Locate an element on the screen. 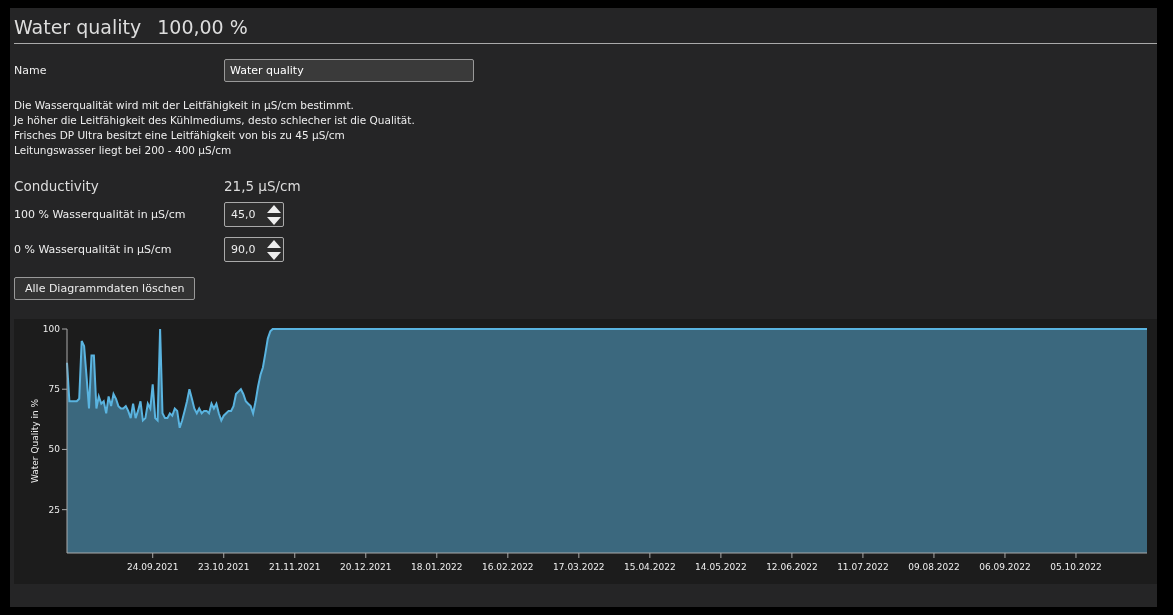 The height and width of the screenshot is (615, 1173). conductivity-value: 21,5 µS/cm is located at coordinates (262, 186).